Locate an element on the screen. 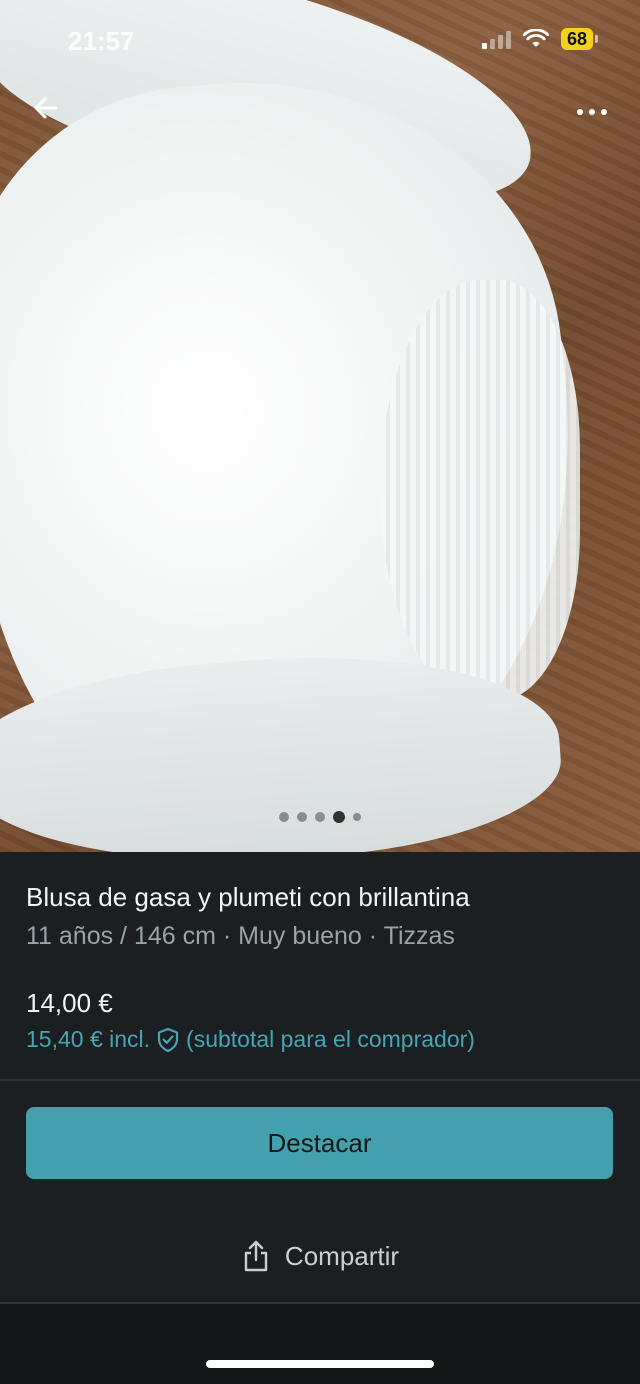 Image resolution: width=640 pixels, height=1384 pixels. share-icon is located at coordinates (256, 1256).